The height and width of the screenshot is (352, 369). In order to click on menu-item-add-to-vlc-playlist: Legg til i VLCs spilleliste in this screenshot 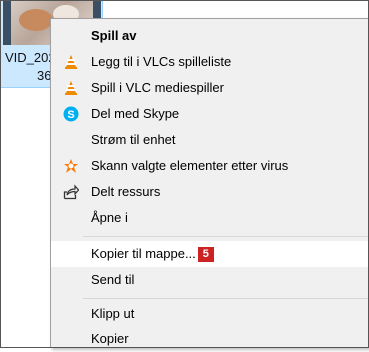, I will do `click(210, 62)`.